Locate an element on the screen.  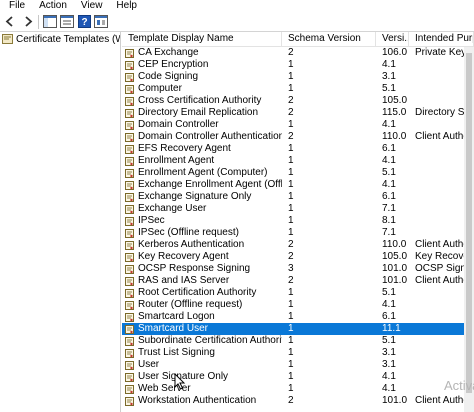
table-row: Trust List Signing 1 3.1 is located at coordinates (298, 353).